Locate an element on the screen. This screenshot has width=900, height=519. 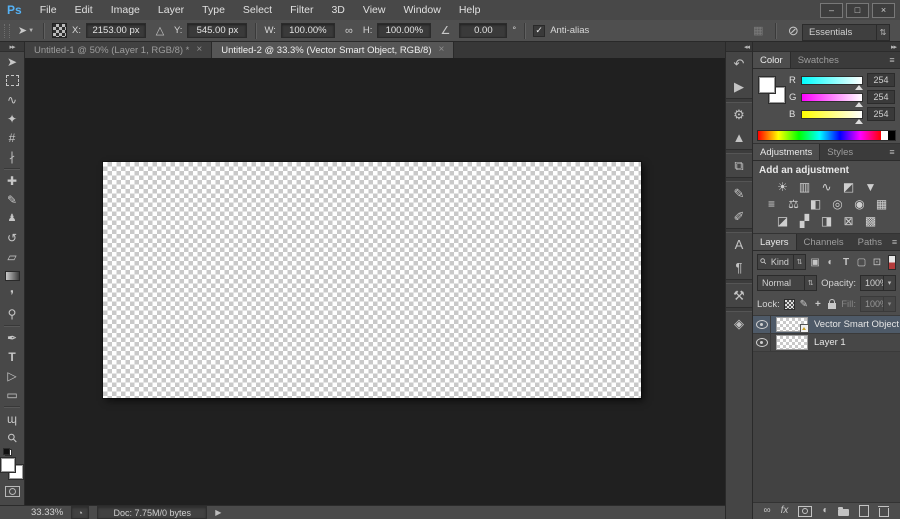
filtering-on-off-toggle is located at coordinates (892, 262).